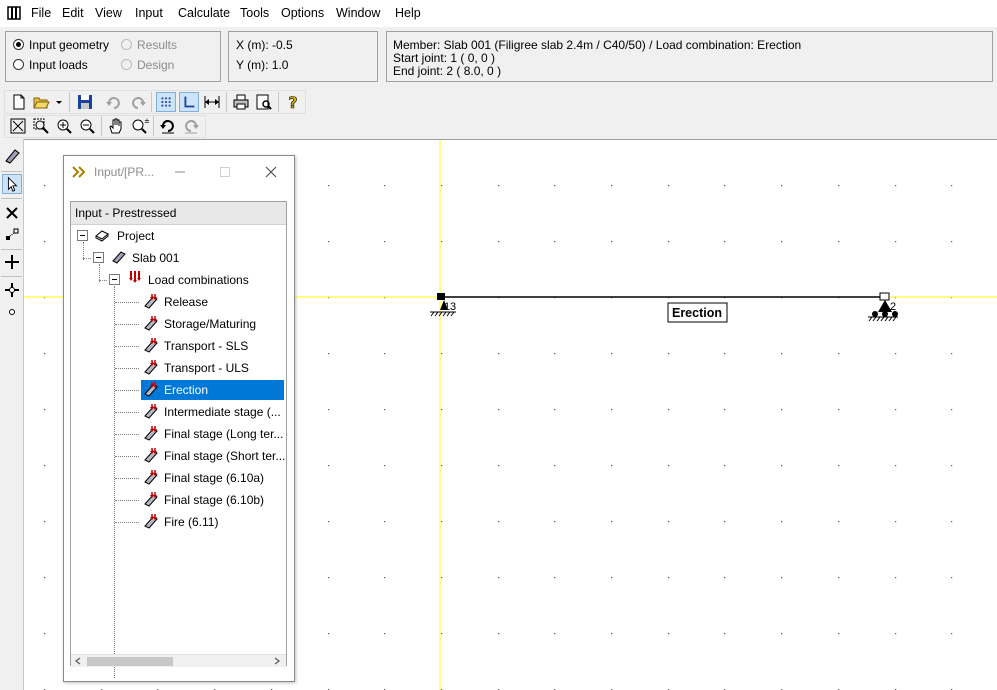 This screenshot has height=690, width=997. Describe the element at coordinates (168, 126) in the screenshot. I see `zoom-previous-icon` at that location.